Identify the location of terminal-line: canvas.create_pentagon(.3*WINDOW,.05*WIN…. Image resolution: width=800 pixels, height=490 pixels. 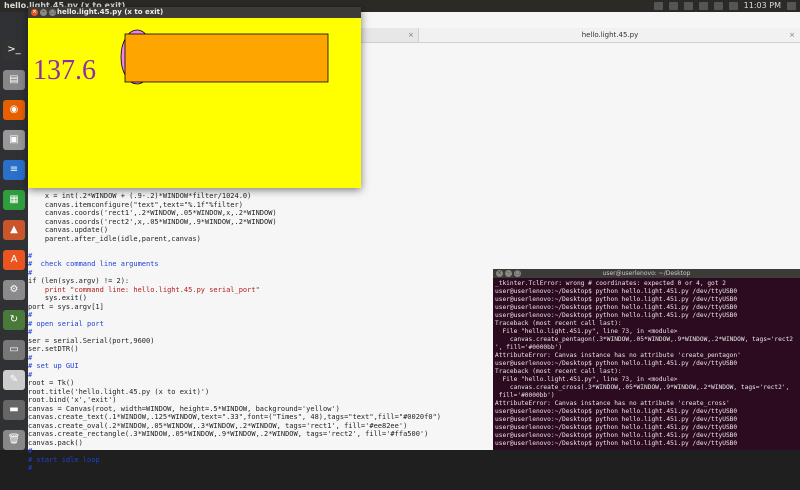
(644, 339).